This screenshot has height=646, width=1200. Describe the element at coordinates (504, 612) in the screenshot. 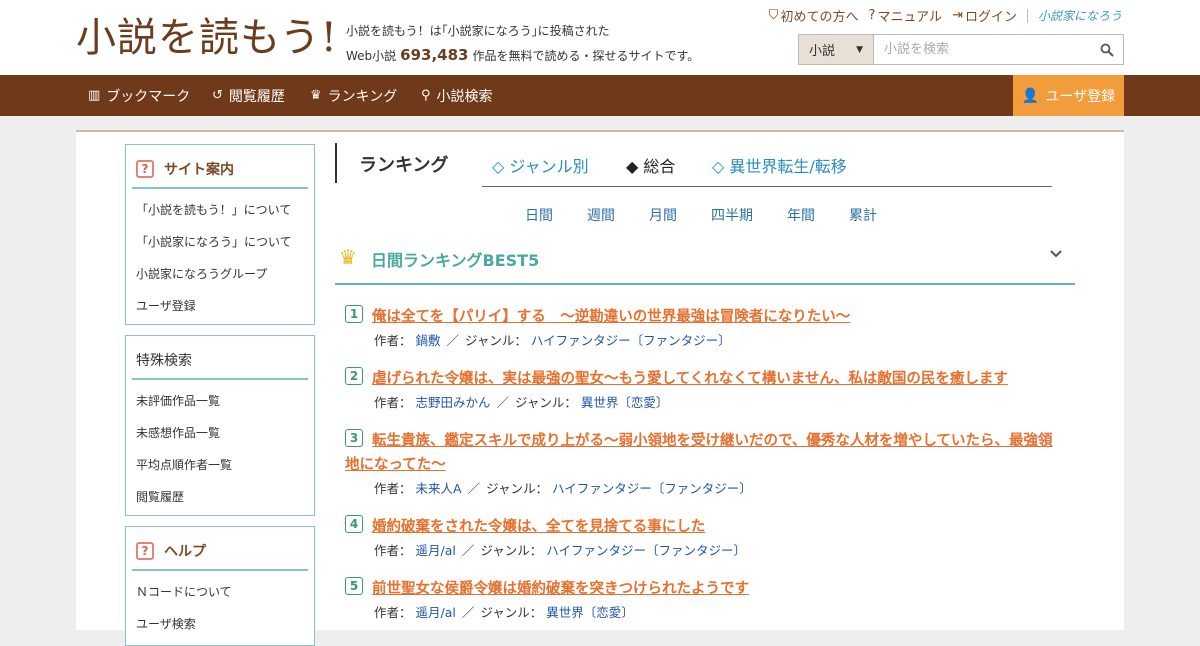

I see `entry-meta: 作者： 遥月/al ／ジャンル： 異世界〔恋愛〕` at that location.